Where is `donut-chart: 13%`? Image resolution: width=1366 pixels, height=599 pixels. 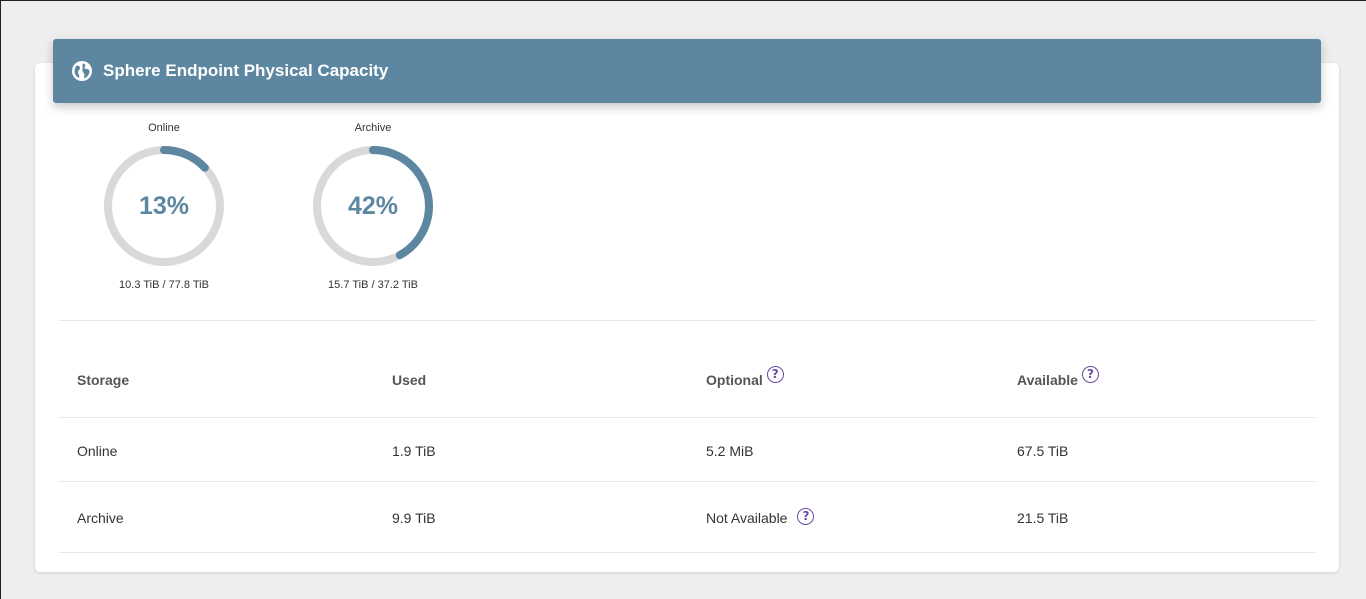
donut-chart: 13% is located at coordinates (164, 206).